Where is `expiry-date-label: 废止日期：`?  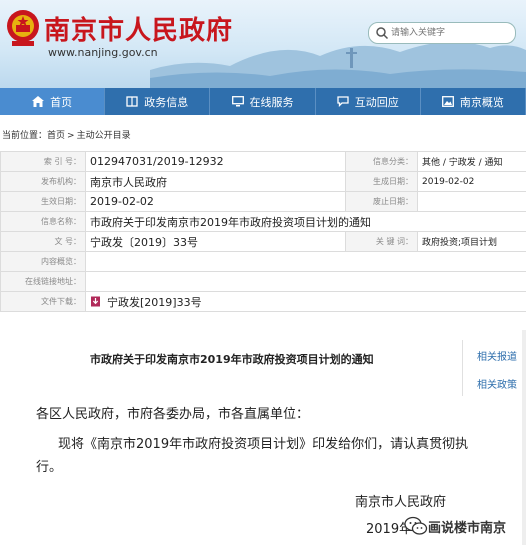
expiry-date-label: 废止日期： is located at coordinates (381, 201).